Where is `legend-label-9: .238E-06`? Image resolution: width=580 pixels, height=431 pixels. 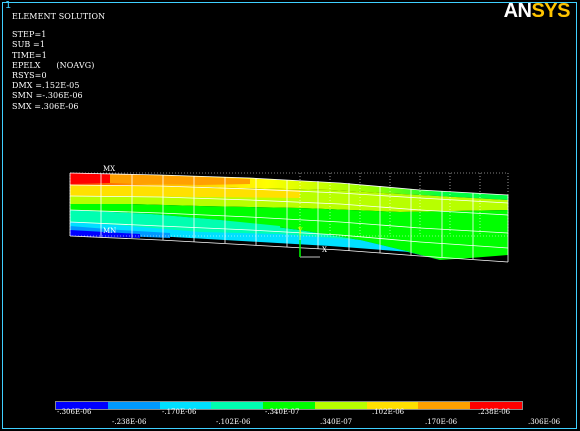
legend-label-9: .238E-06 is located at coordinates (494, 412).